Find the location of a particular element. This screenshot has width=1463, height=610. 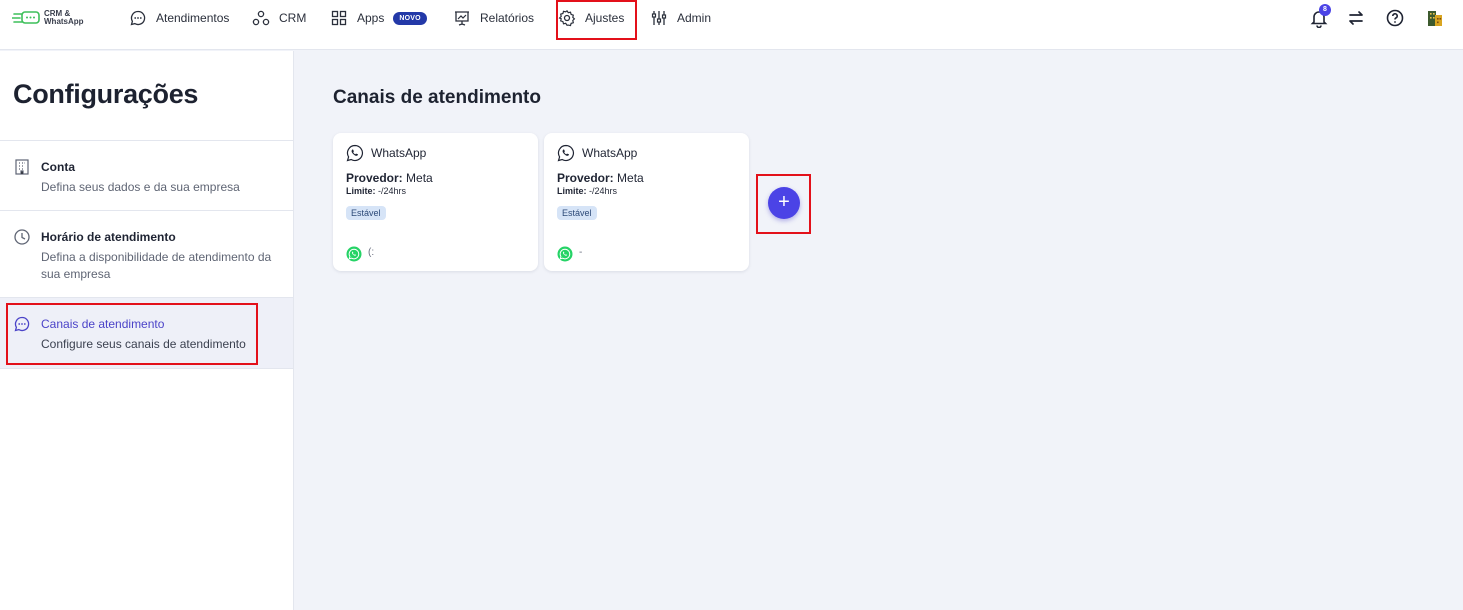

sidebar-item-conta: Conta Defina seus dados e da sua empresa is located at coordinates (146, 175).